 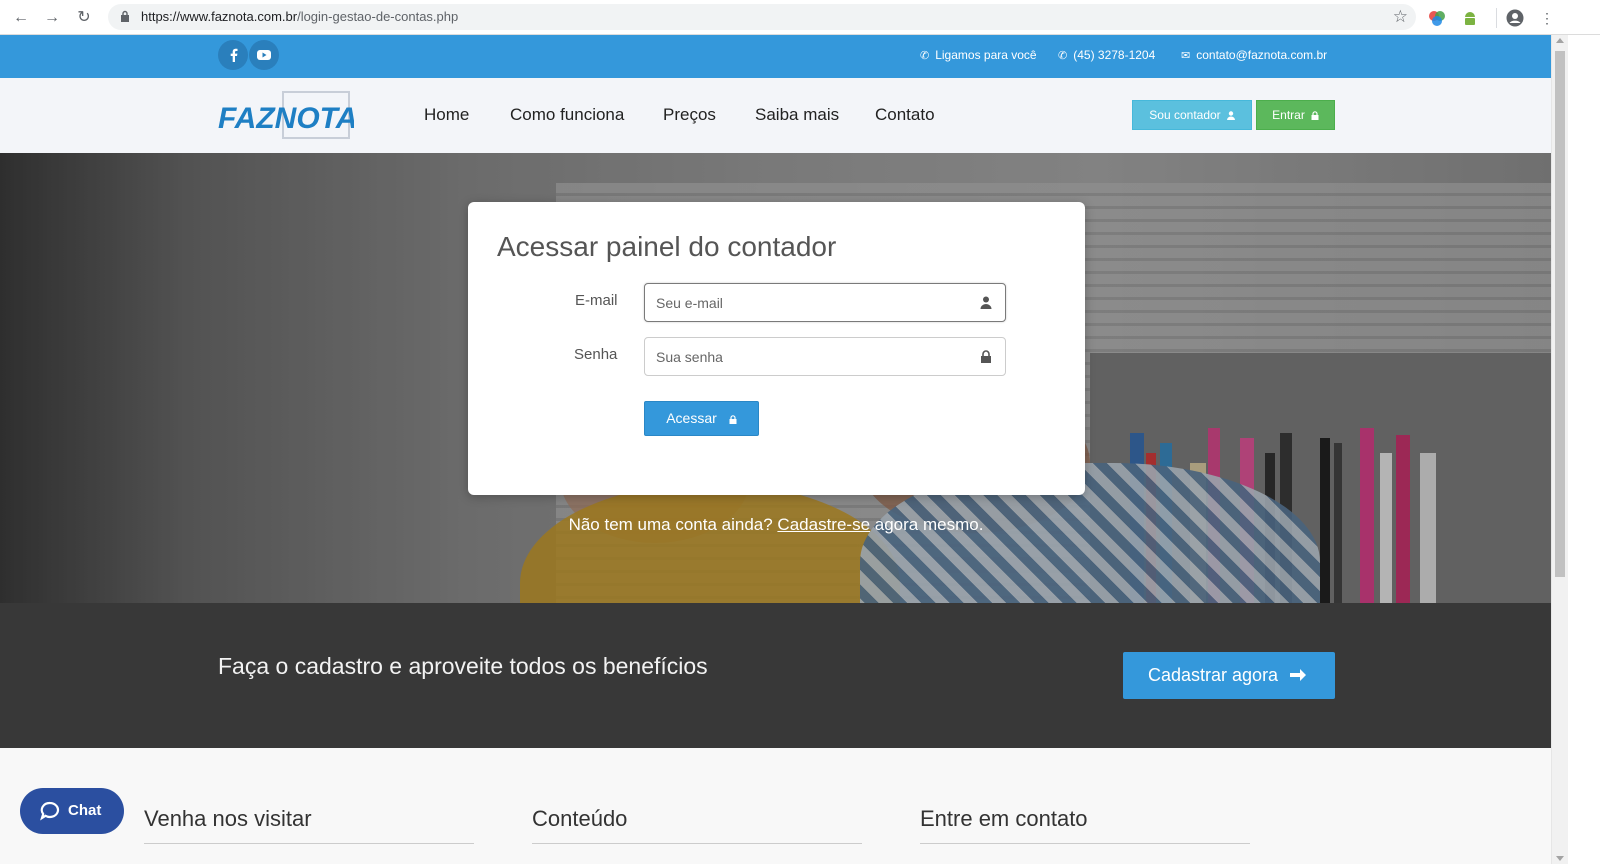 I want to click on call-us-link: ✆ Ligamos para você, so click(x=978, y=55).